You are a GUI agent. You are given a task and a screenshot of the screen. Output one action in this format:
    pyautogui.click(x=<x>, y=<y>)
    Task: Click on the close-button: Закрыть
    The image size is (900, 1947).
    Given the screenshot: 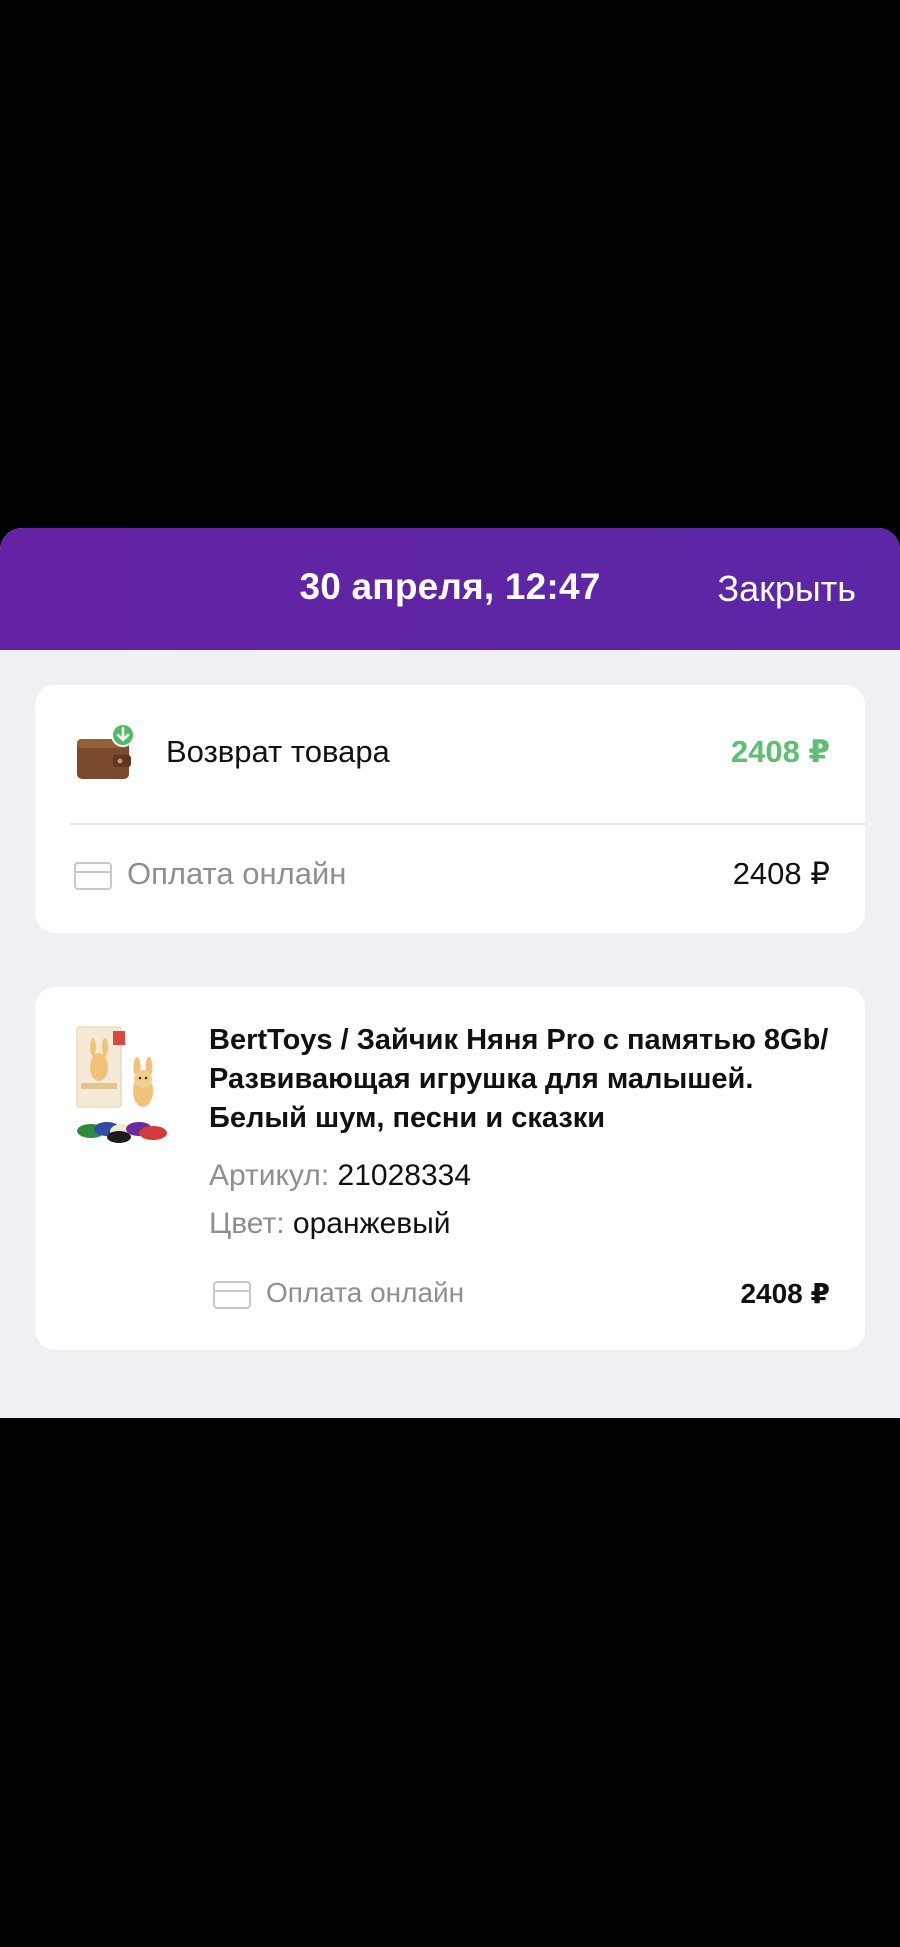 What is the action you would take?
    pyautogui.click(x=786, y=589)
    